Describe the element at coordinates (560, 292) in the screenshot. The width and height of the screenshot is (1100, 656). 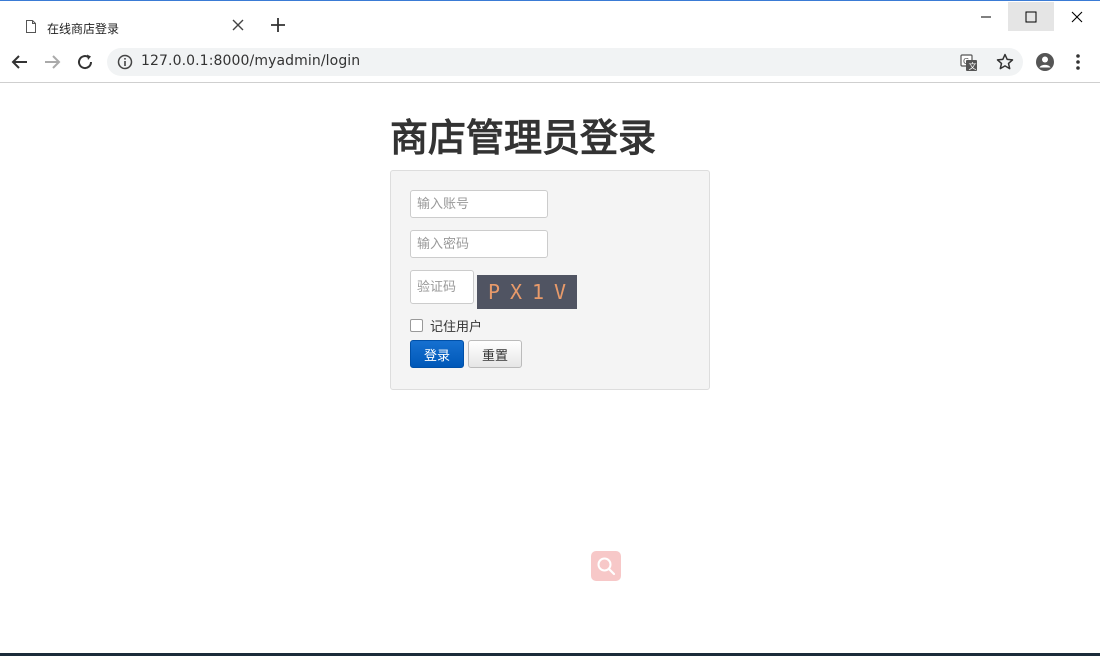
I see `captcha-char: V` at that location.